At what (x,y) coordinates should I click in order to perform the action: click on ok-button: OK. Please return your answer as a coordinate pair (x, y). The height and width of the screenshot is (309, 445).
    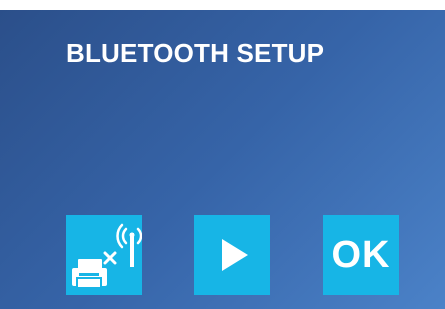
    Looking at the image, I should click on (361, 255).